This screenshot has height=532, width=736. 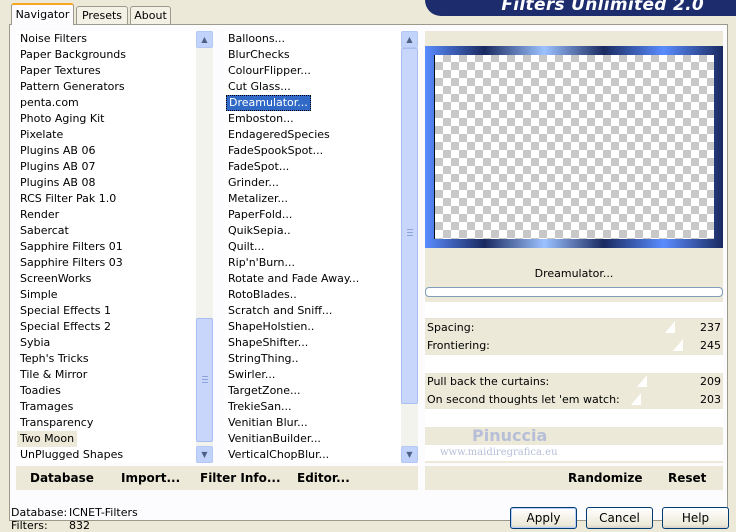 I want to click on category-list-item: Teph's Tricks, so click(x=71, y=359).